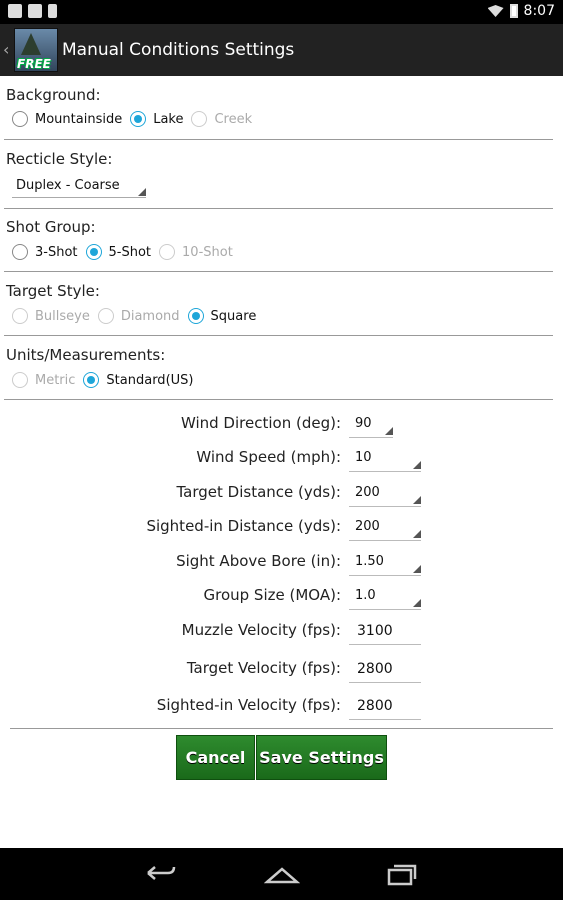  Describe the element at coordinates (263, 668) in the screenshot. I see `target-velocity-label: Target Velocity (fps):` at that location.